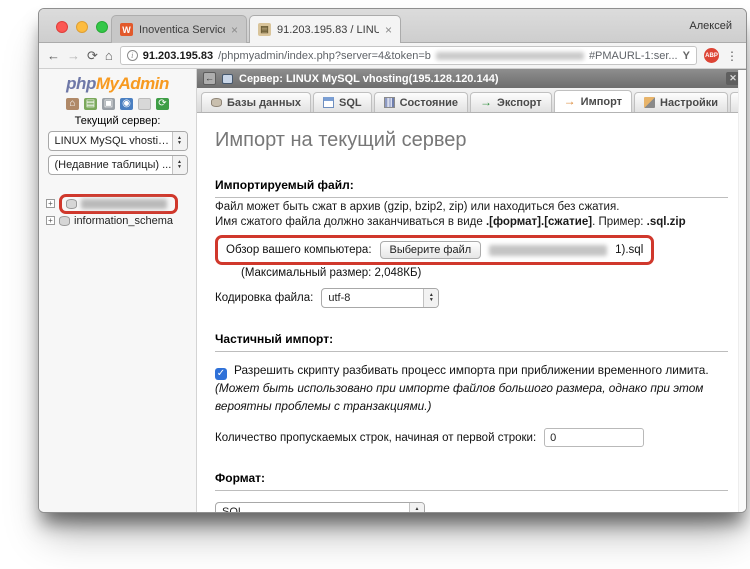 Image resolution: width=750 pixels, height=569 pixels. I want to click on logout-icon: ▤, so click(90, 104).